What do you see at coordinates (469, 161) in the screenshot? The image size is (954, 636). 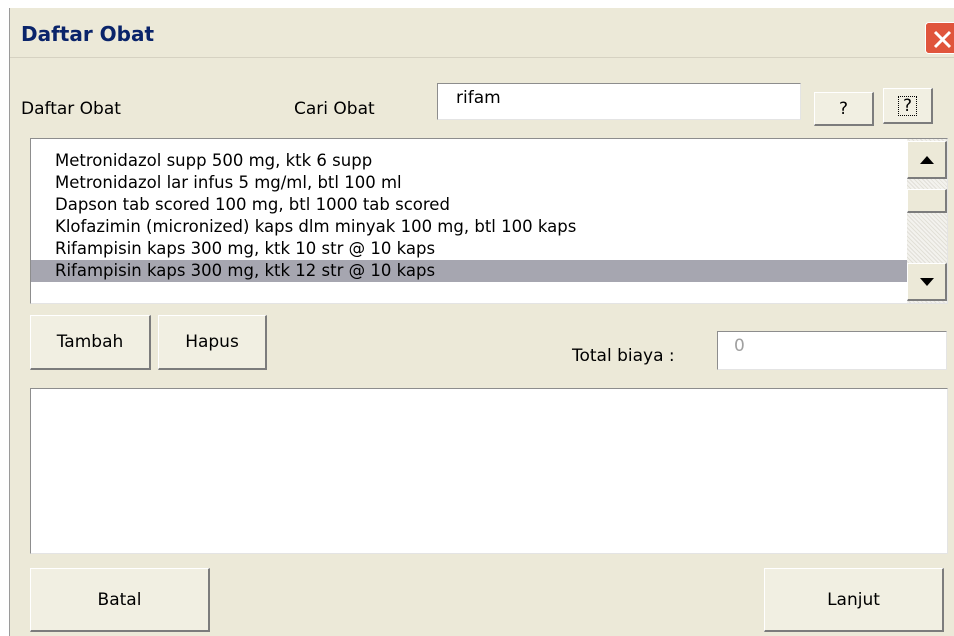 I see `list-item: Metronidazol supp 500 mg, ktk 6 supp` at bounding box center [469, 161].